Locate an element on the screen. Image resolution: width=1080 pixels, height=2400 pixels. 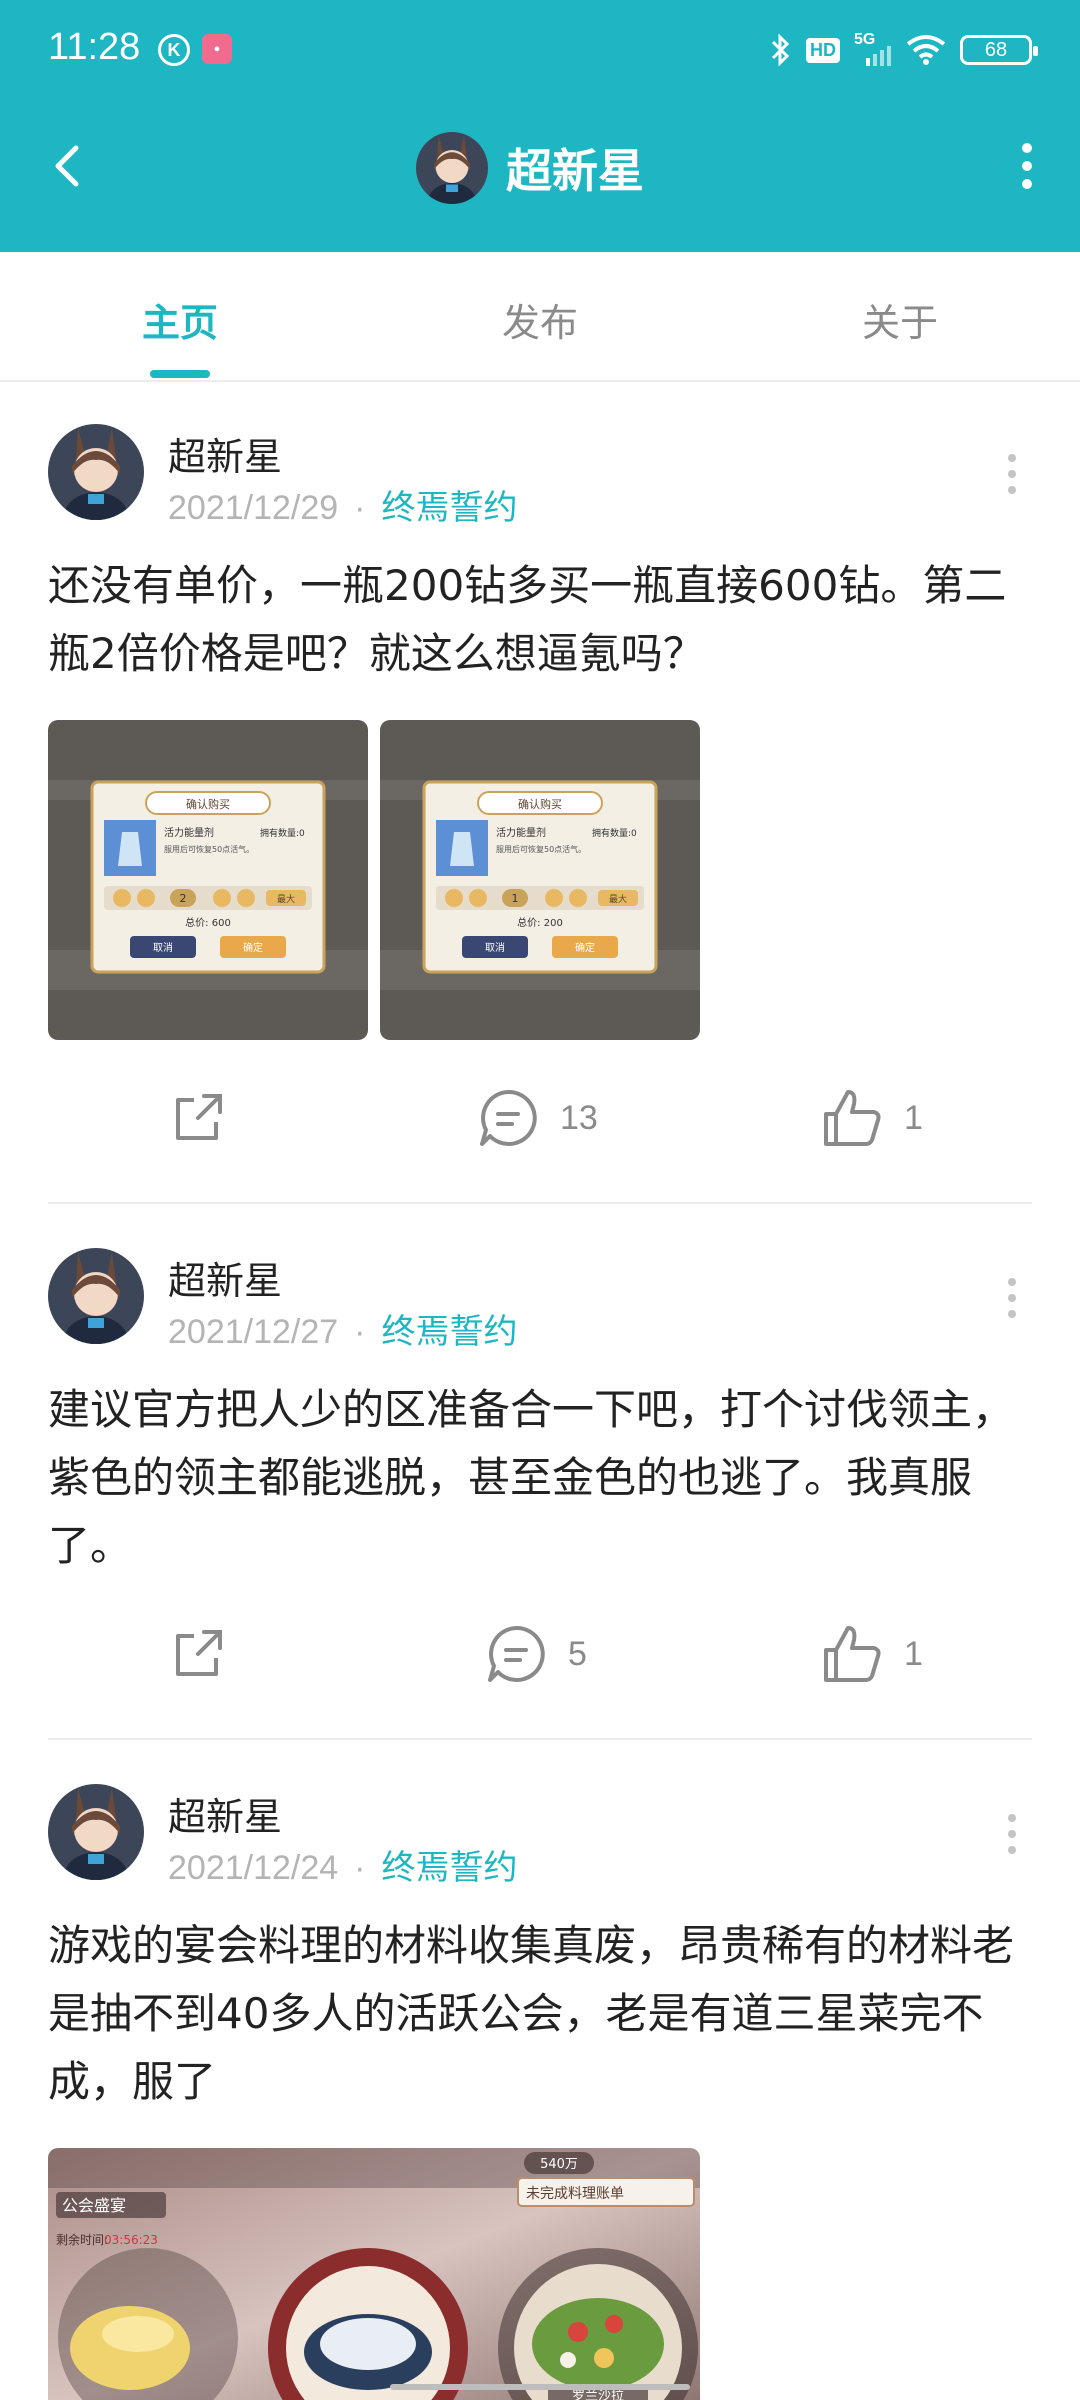
comment-count: 13 is located at coordinates (579, 1117).